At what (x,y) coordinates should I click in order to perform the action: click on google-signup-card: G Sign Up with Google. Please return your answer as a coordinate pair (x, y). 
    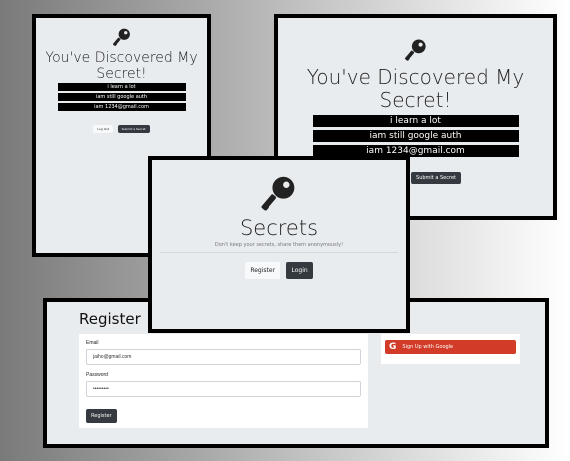
    Looking at the image, I should click on (450, 349).